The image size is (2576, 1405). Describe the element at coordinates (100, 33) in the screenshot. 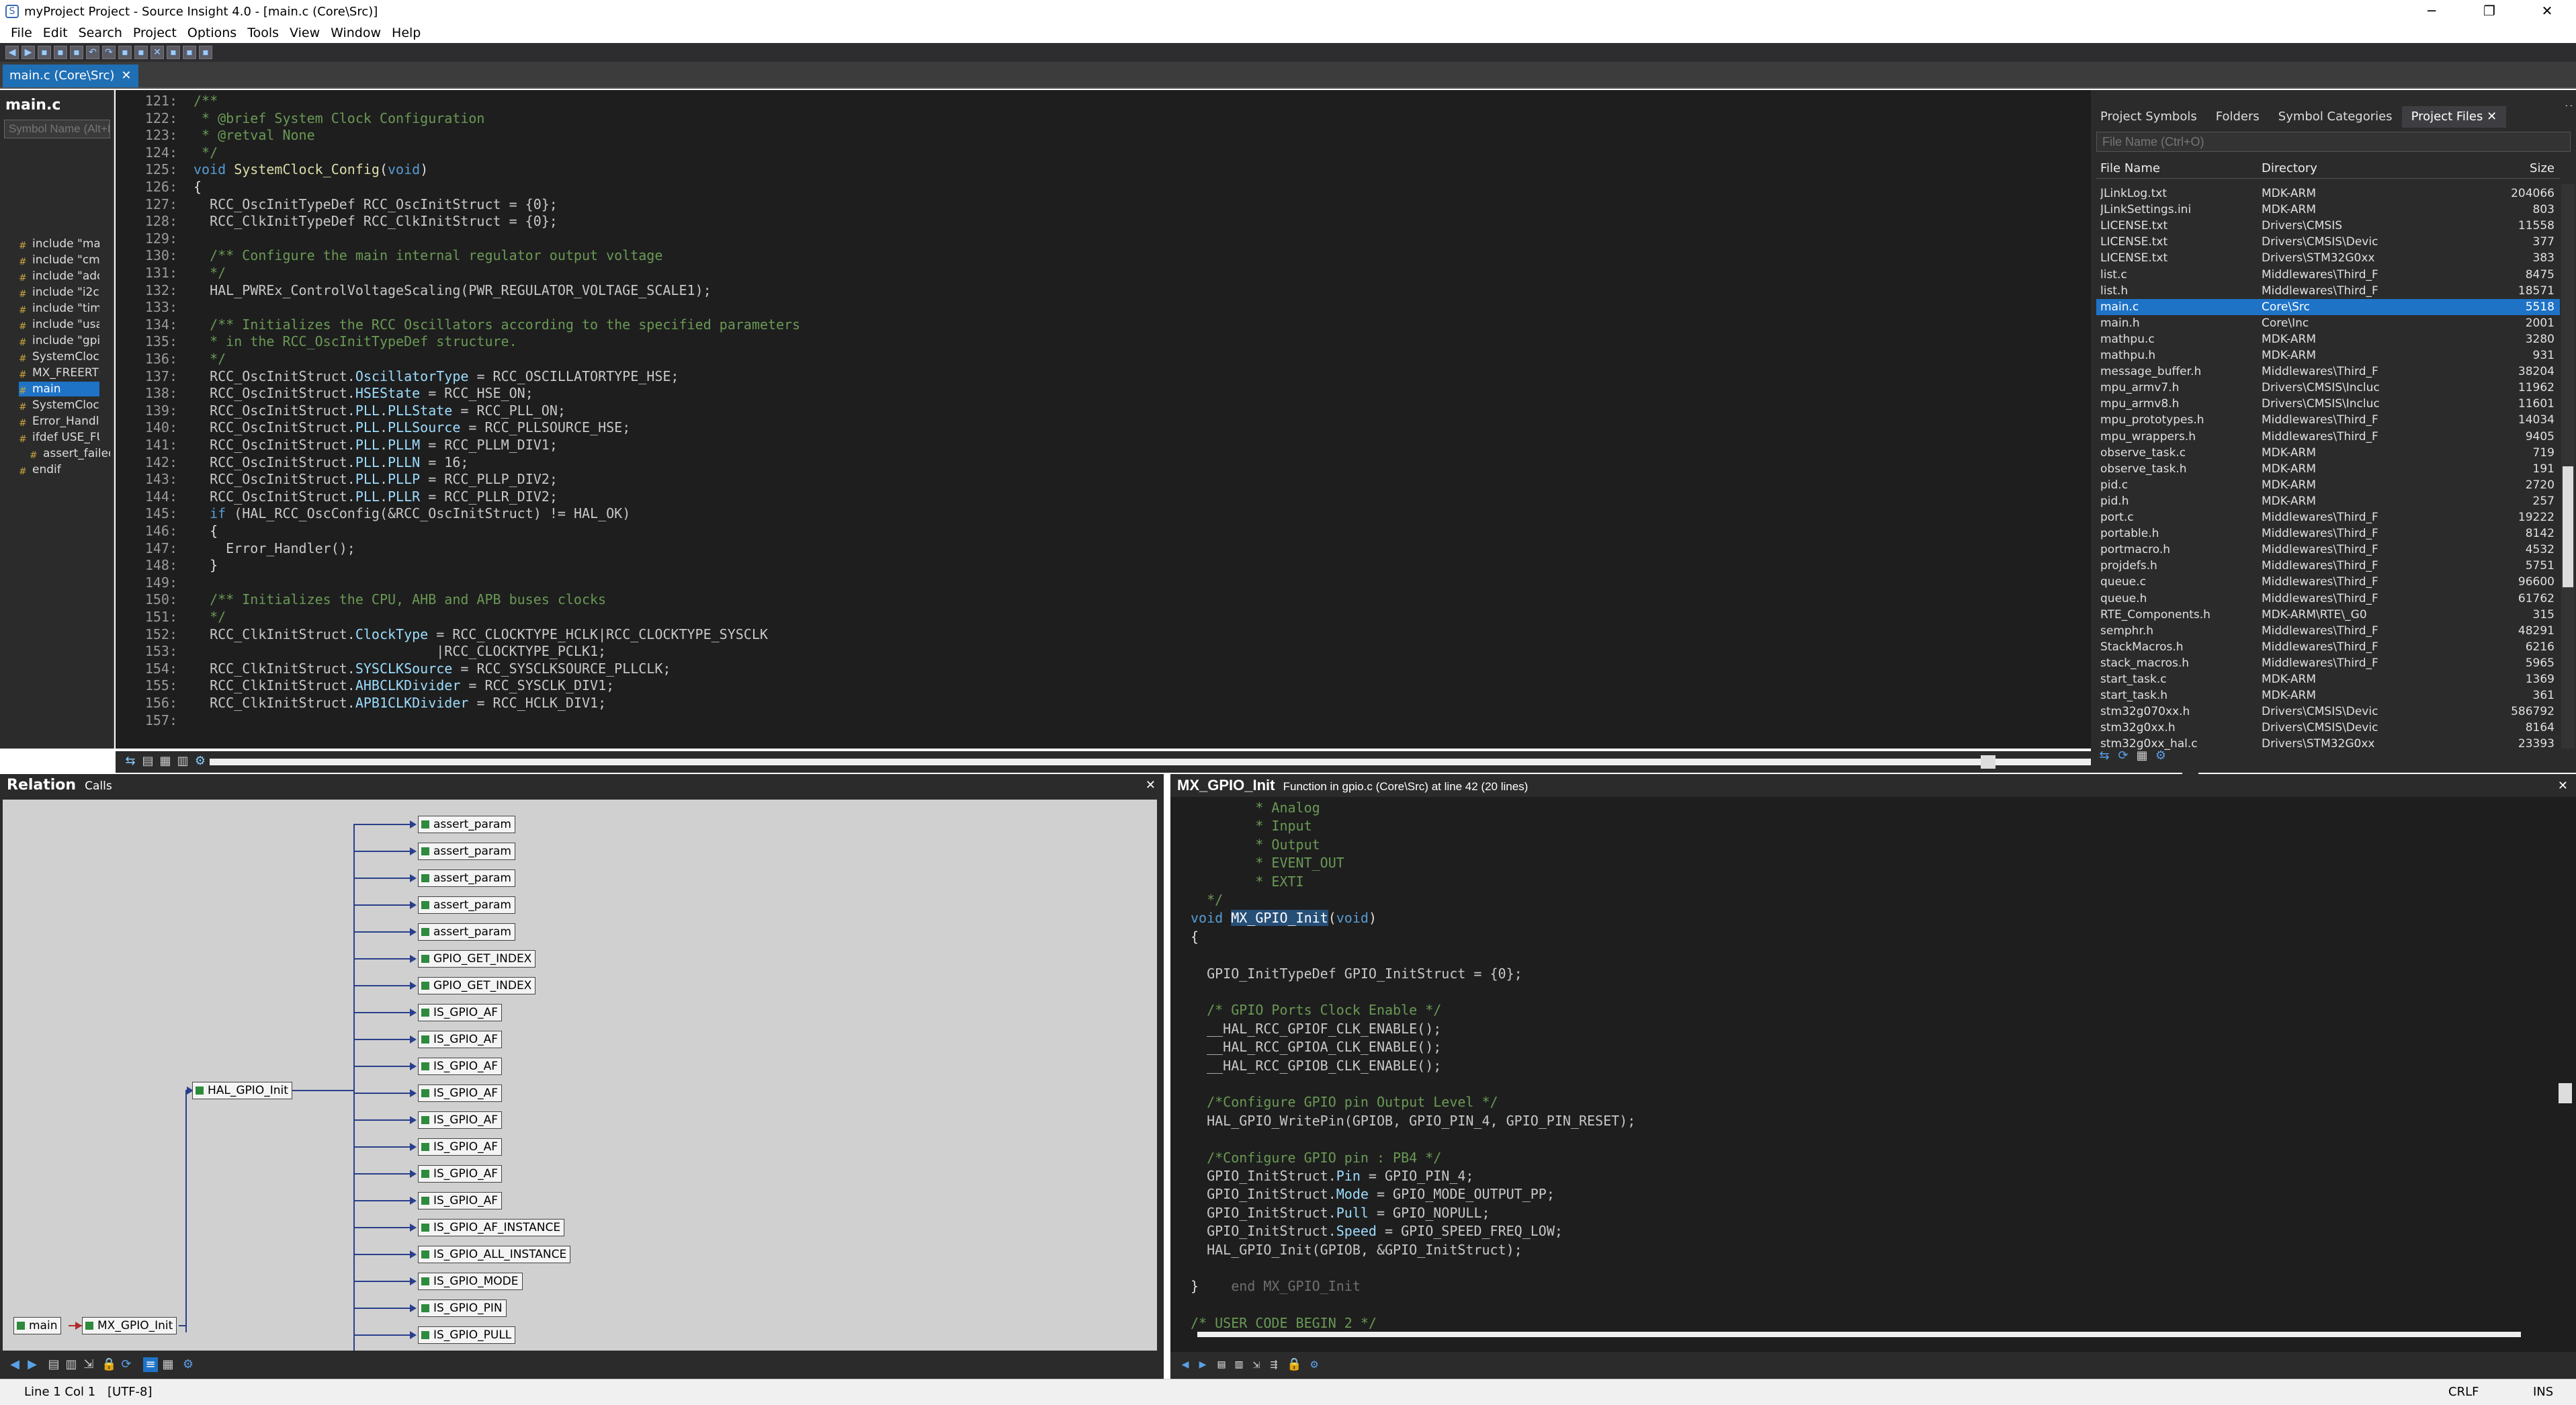

I see `menu-search: Search` at that location.